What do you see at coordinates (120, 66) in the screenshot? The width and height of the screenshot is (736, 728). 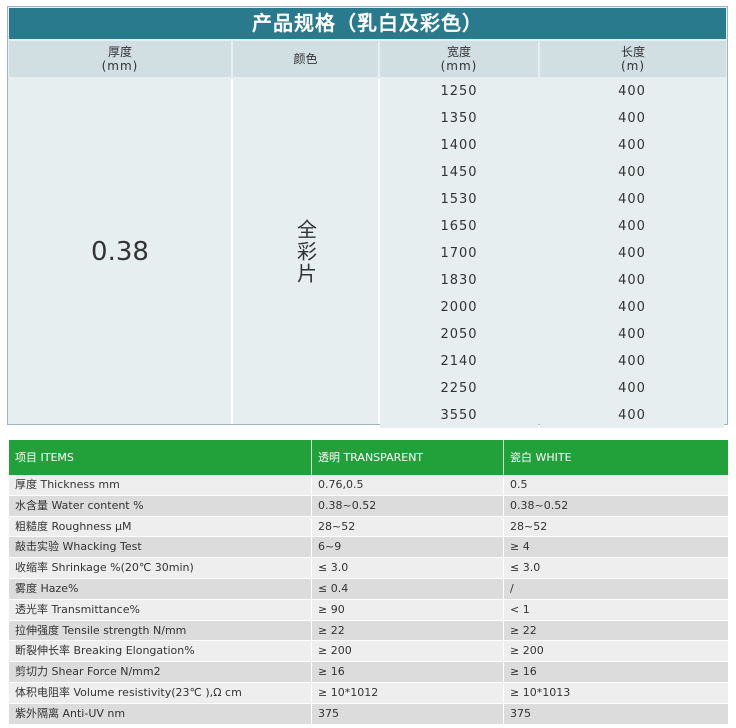 I see `header-thickness-unit: (mm)` at bounding box center [120, 66].